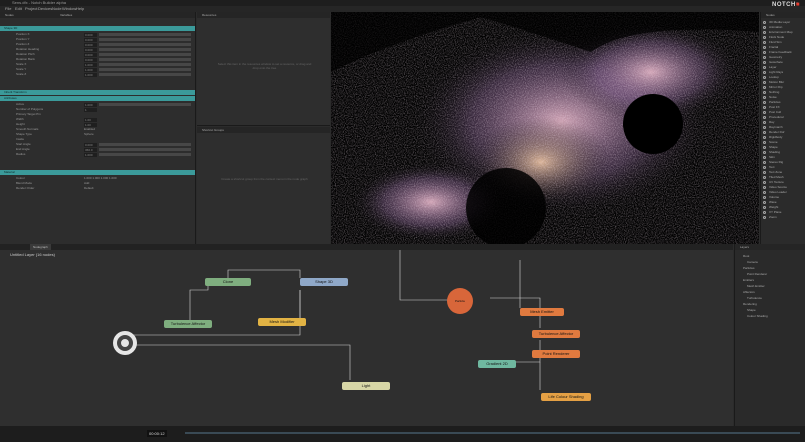 The height and width of the screenshot is (442, 805). I want to click on node-list-title: Nodes, so click(770, 15).